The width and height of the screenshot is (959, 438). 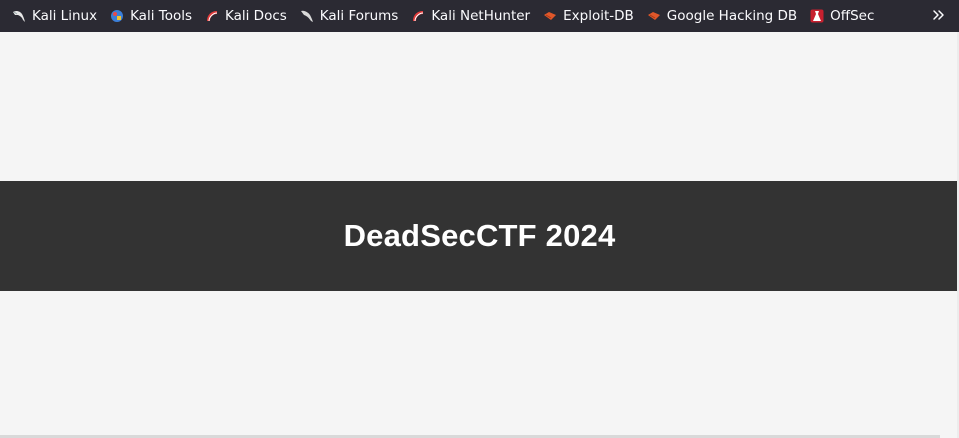 What do you see at coordinates (418, 16) in the screenshot?
I see `kali-nethunter-icon` at bounding box center [418, 16].